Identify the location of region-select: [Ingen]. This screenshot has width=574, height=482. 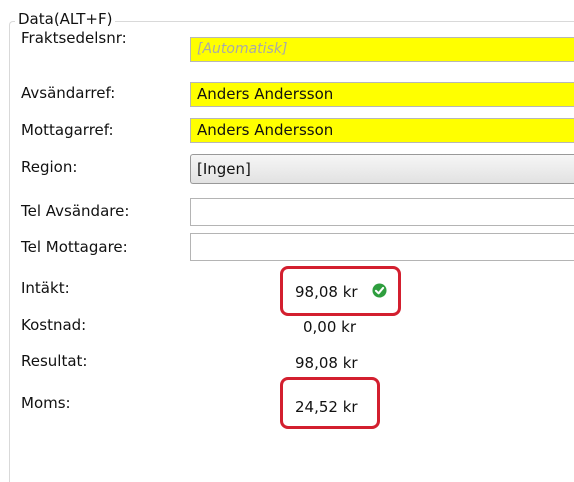
(382, 169).